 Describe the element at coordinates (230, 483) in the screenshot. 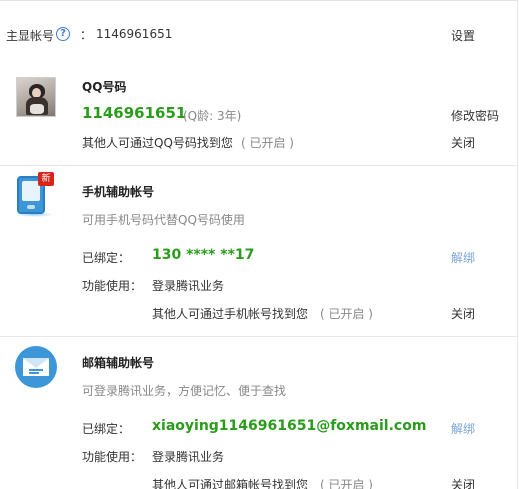

I see `email-findable-text: 其他人可通过邮箱帐号找到您` at that location.